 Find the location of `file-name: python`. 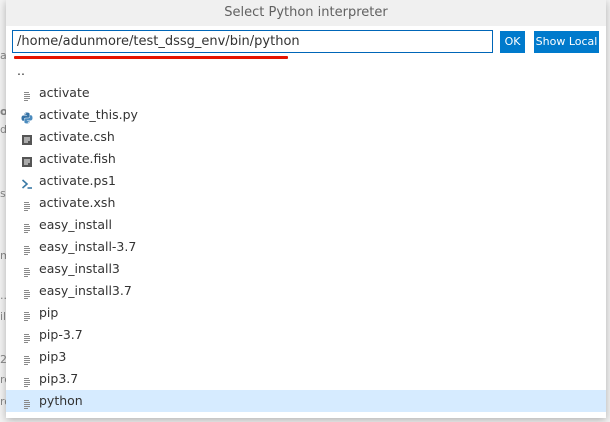

file-name: python is located at coordinates (61, 400).